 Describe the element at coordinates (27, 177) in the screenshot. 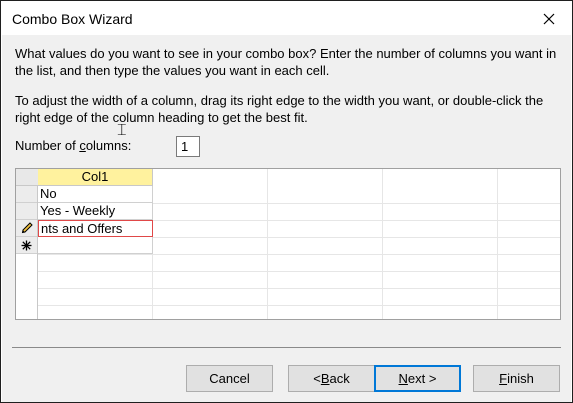

I see `grid-corner` at that location.